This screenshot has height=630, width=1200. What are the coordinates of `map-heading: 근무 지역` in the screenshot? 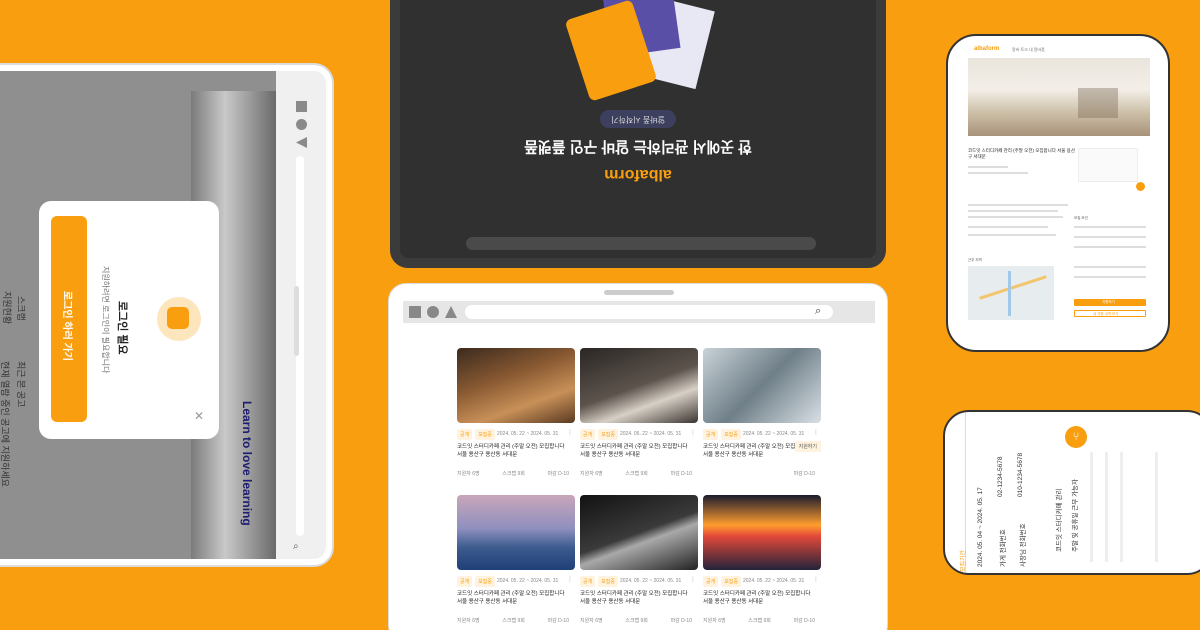 It's located at (975, 260).